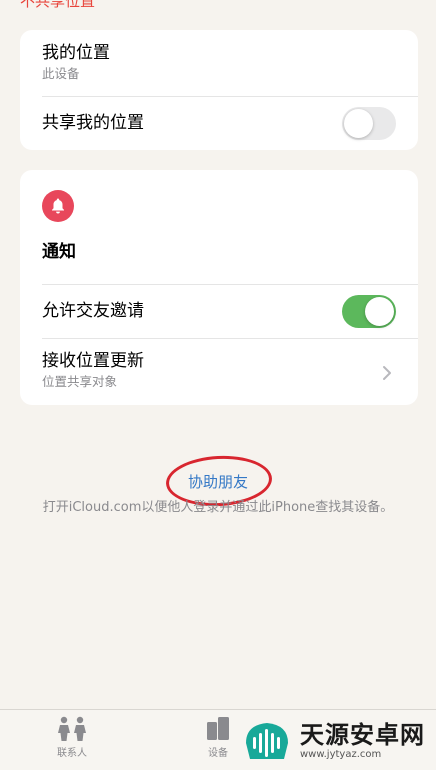  What do you see at coordinates (57, 5) in the screenshot?
I see `stop-sharing-link: 不共享位置` at bounding box center [57, 5].